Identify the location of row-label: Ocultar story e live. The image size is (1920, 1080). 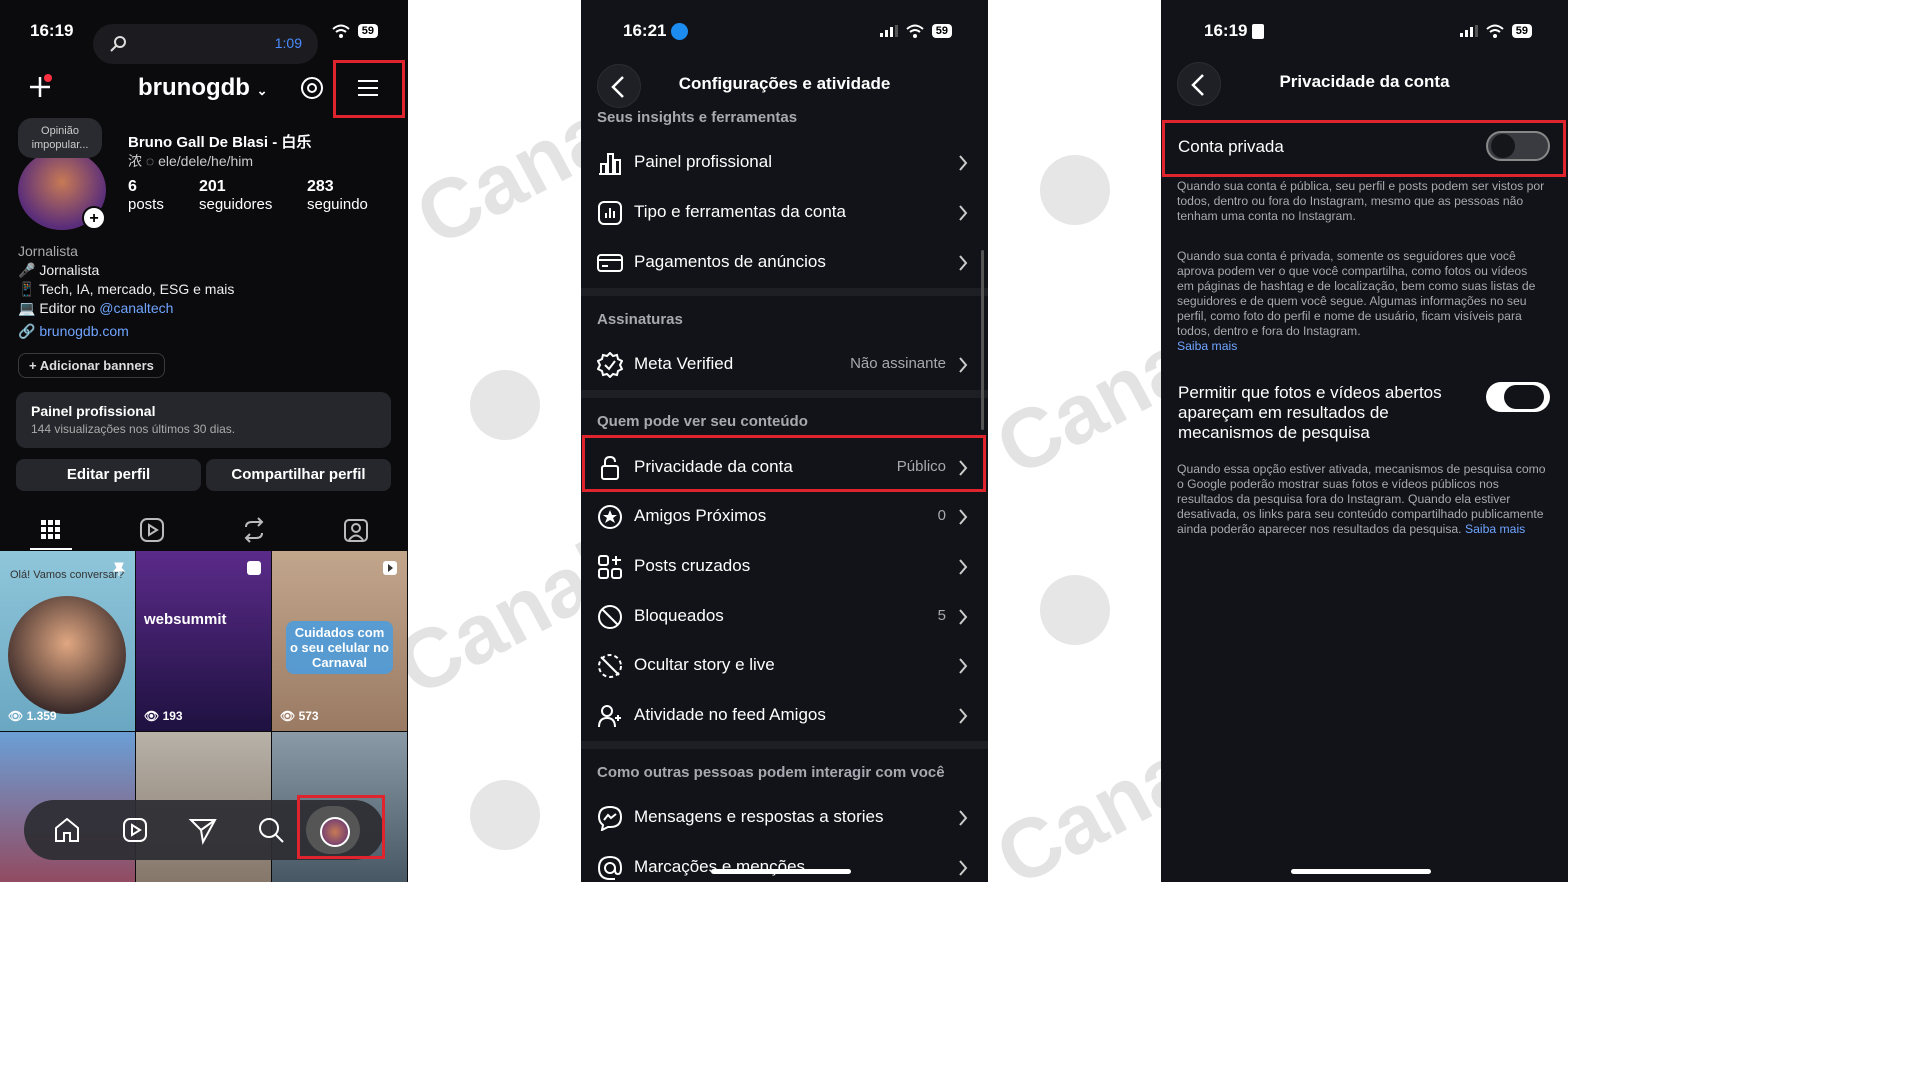
(704, 664).